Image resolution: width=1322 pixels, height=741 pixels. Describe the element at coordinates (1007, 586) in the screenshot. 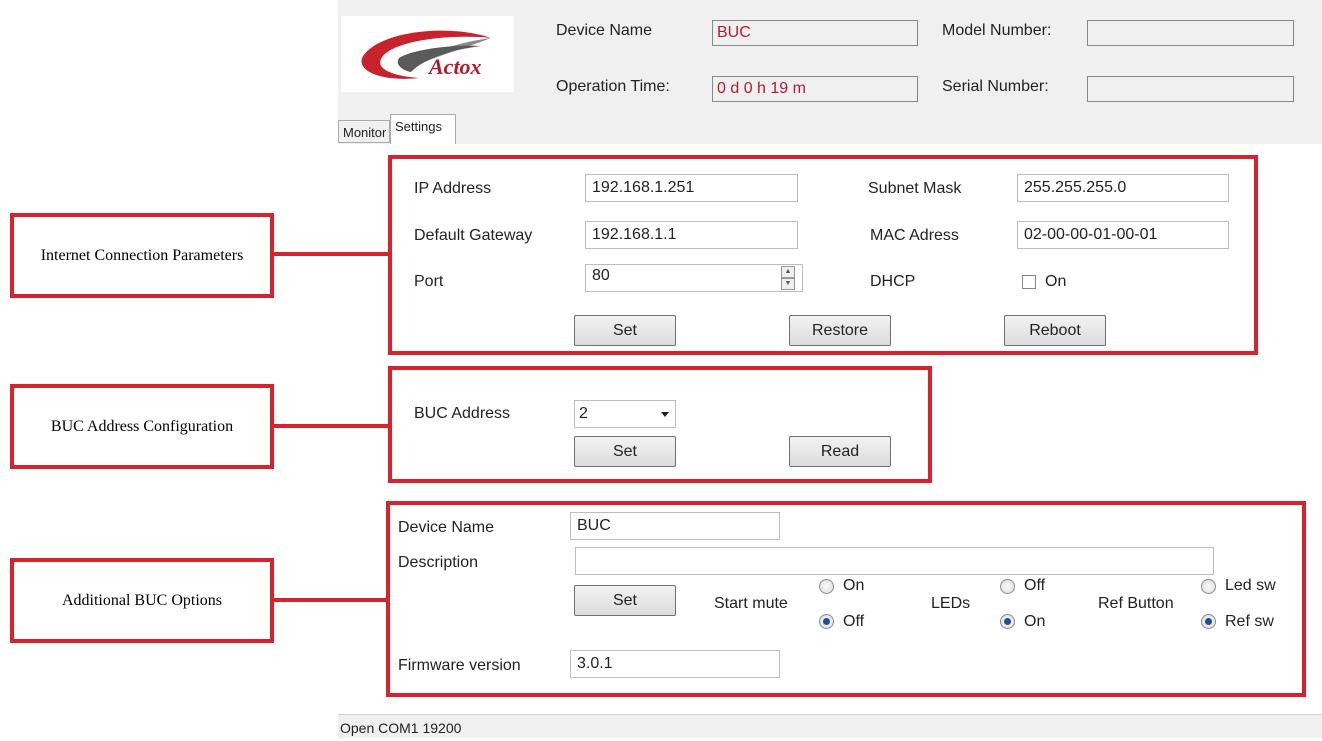

I see `leds-off-radio` at that location.